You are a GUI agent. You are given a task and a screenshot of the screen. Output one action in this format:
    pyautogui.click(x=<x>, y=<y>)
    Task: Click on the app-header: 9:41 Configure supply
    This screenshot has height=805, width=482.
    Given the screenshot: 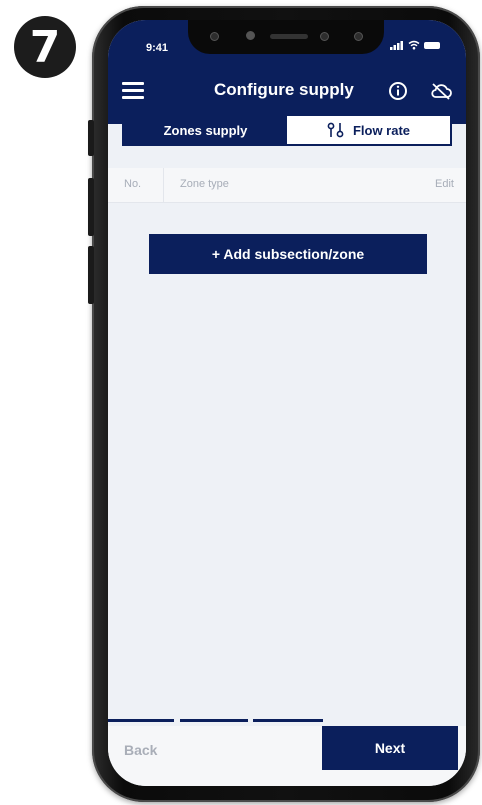 What is the action you would take?
    pyautogui.click(x=287, y=72)
    